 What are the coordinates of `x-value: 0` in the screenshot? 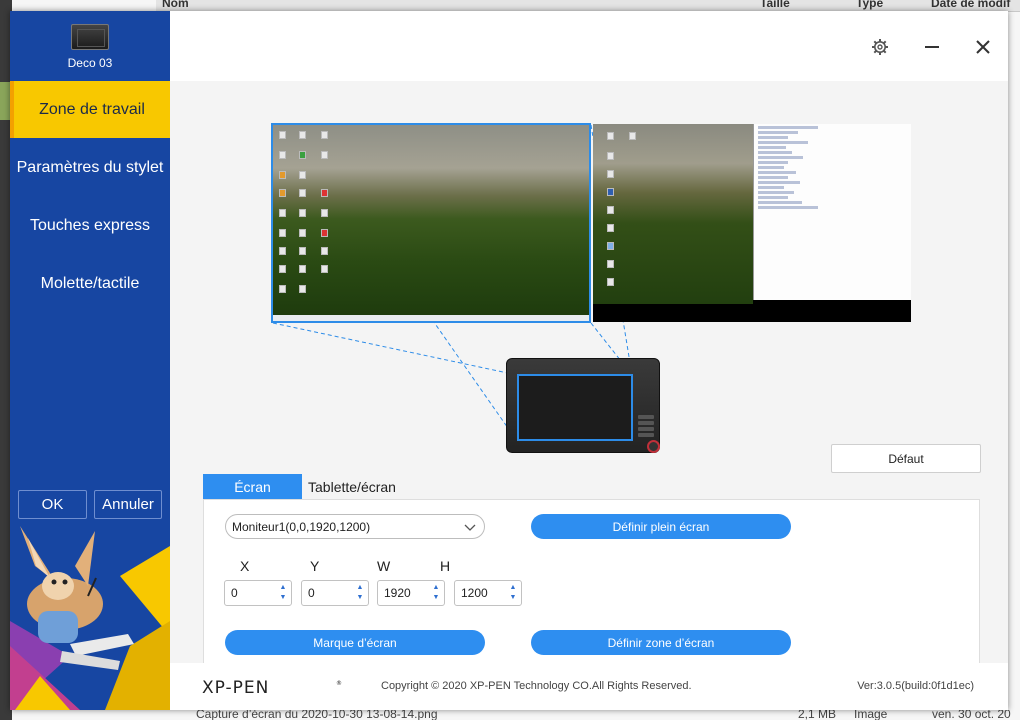 It's located at (234, 593).